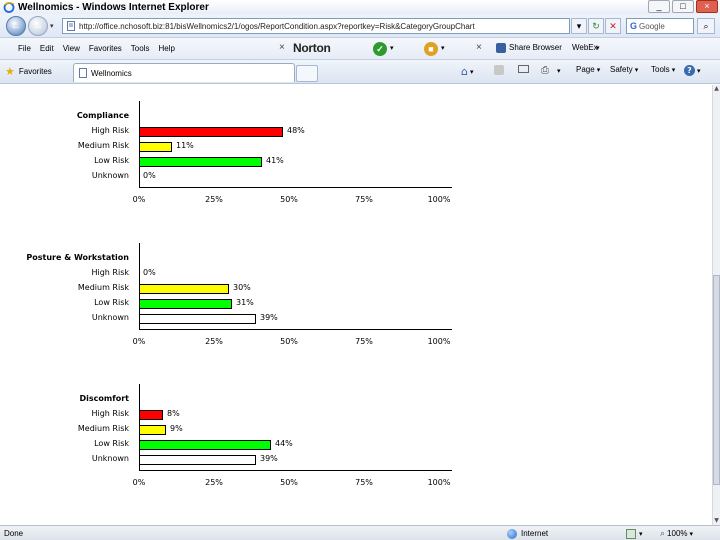 The width and height of the screenshot is (720, 540). I want to click on maximize-button: □, so click(683, 6).